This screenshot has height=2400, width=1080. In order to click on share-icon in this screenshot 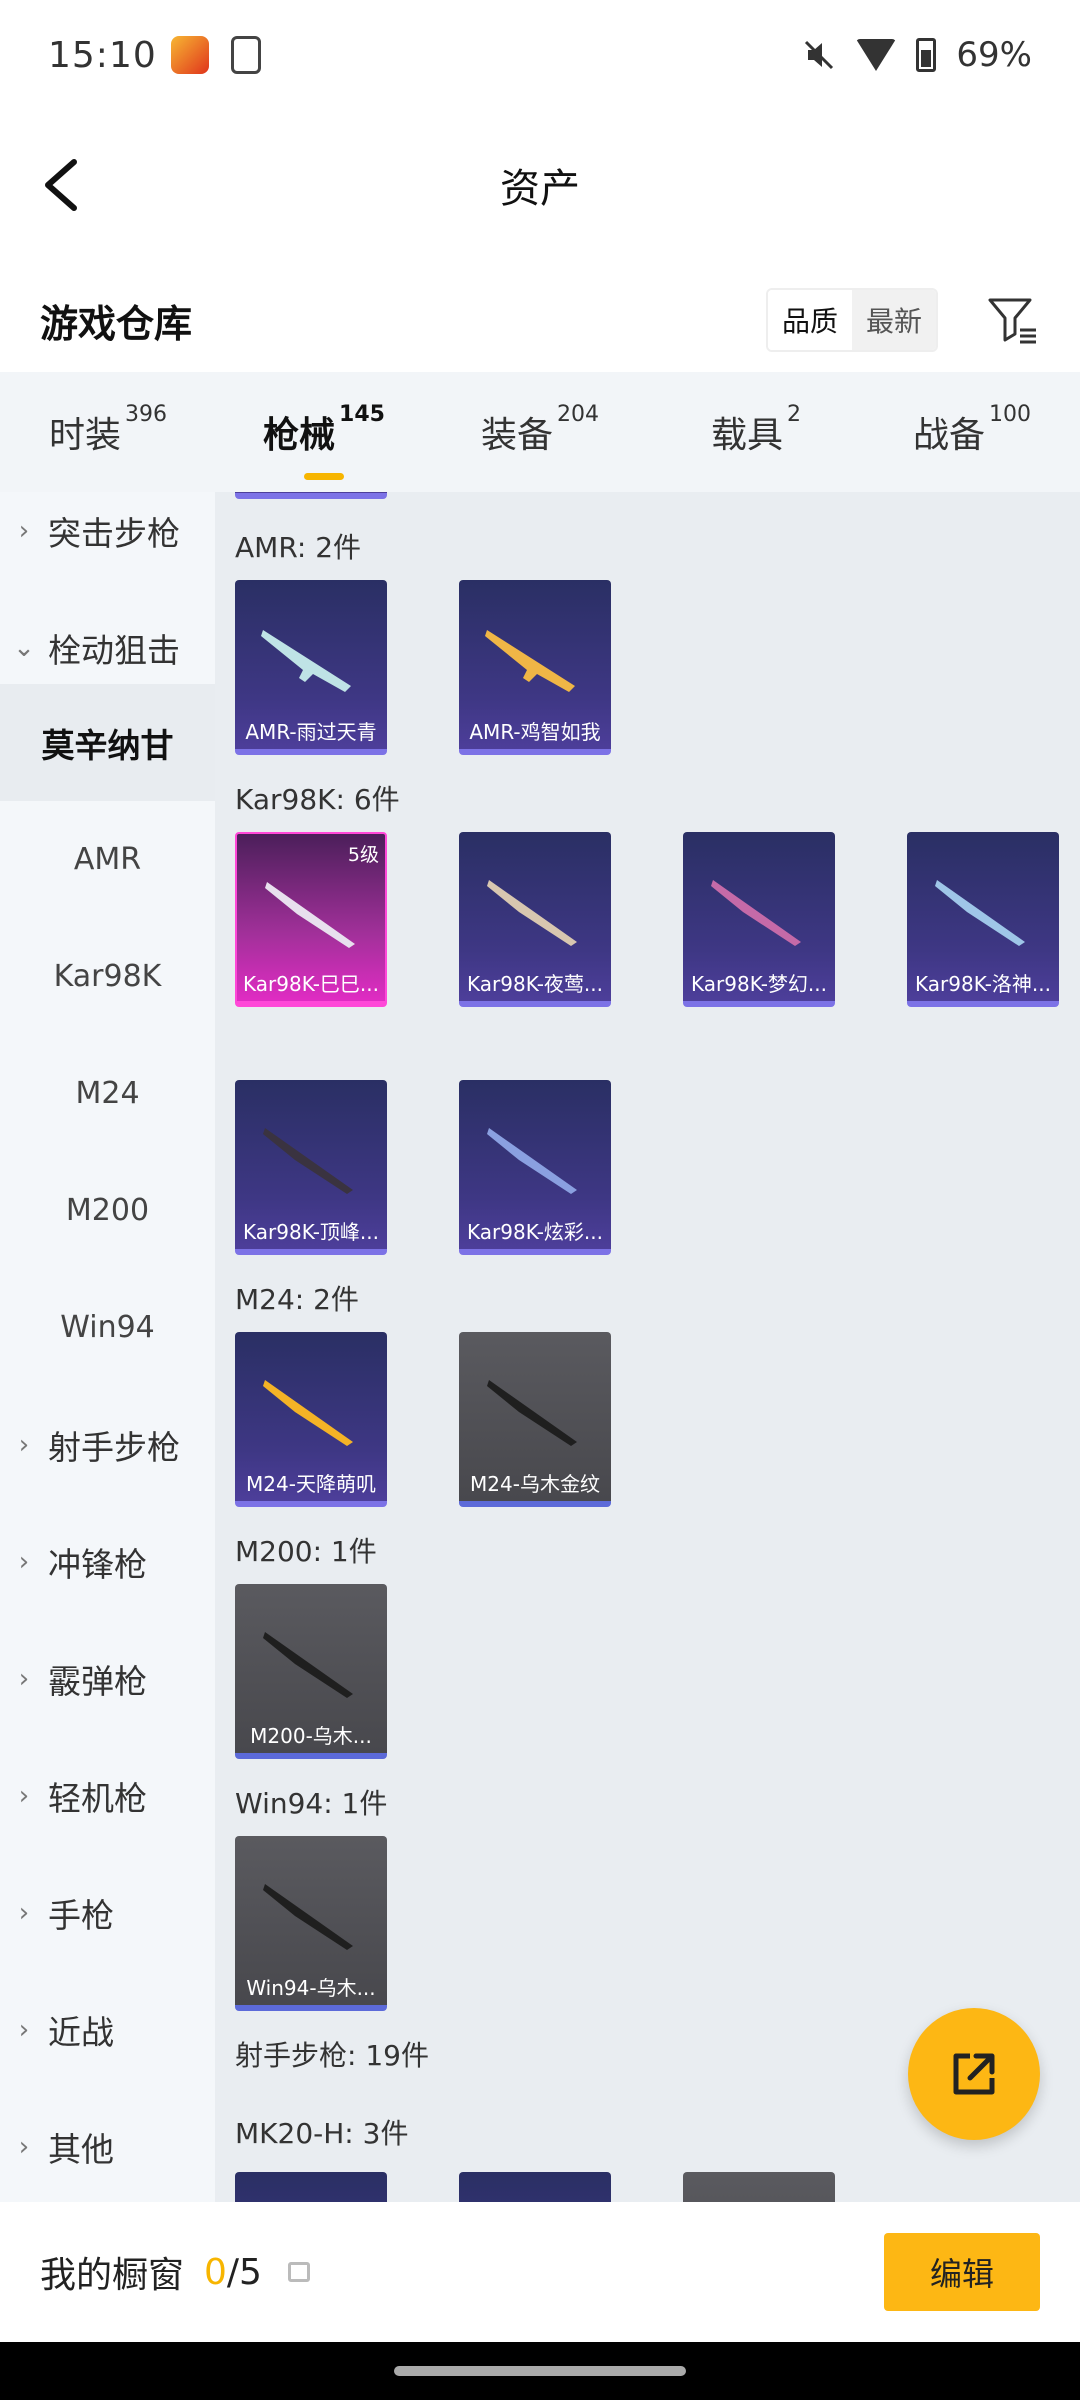, I will do `click(974, 2074)`.